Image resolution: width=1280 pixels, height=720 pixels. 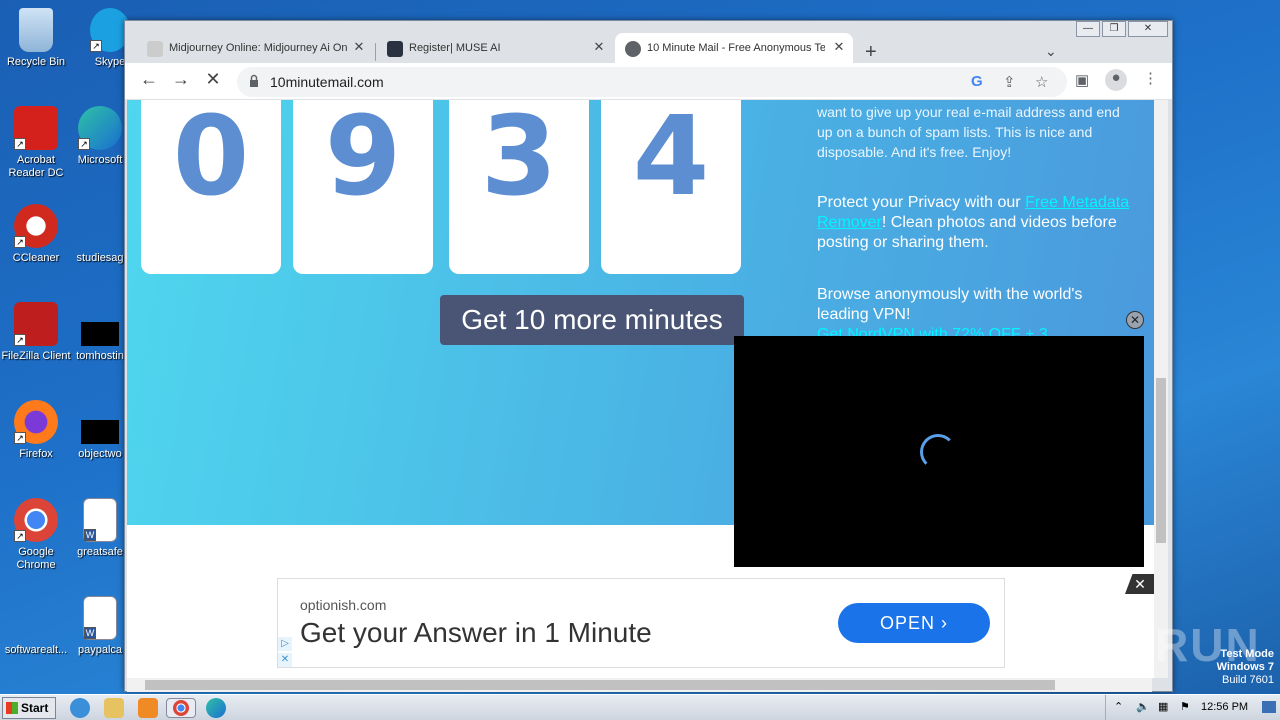 I want to click on privacy-prefix: Protect your Privacy with our, so click(x=921, y=202).